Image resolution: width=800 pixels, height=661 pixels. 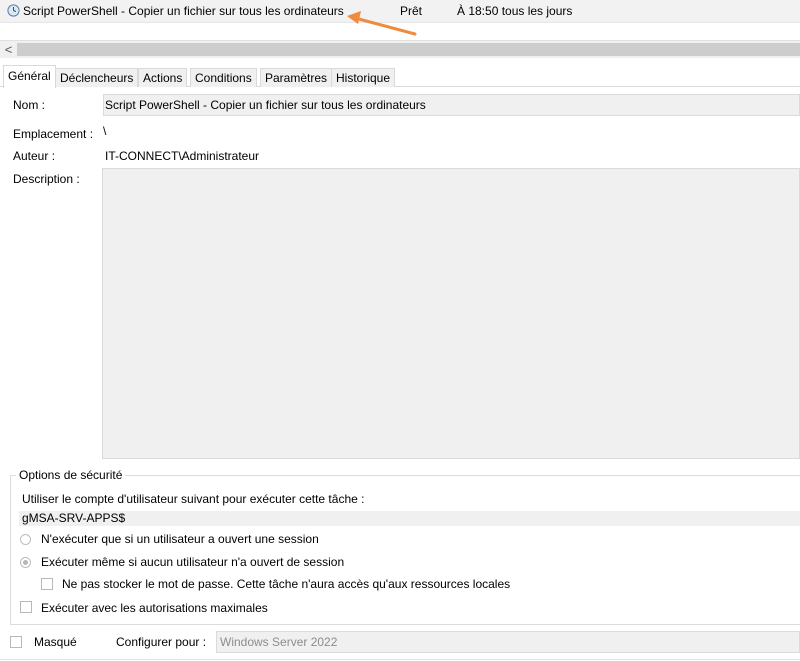 What do you see at coordinates (400, 659) in the screenshot?
I see `bottom-divider` at bounding box center [400, 659].